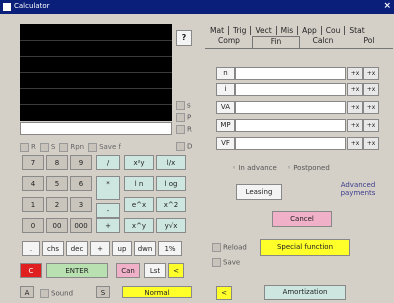  What do you see at coordinates (355, 125) in the screenshot?
I see `fin-arrow-left-mp: +x` at bounding box center [355, 125].